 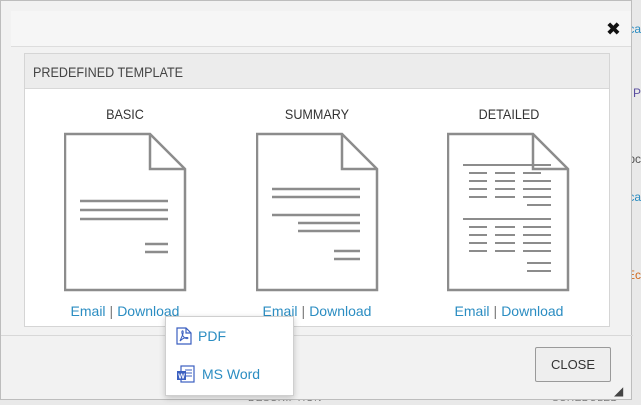 What do you see at coordinates (125, 212) in the screenshot?
I see `basic-document-icon` at bounding box center [125, 212].